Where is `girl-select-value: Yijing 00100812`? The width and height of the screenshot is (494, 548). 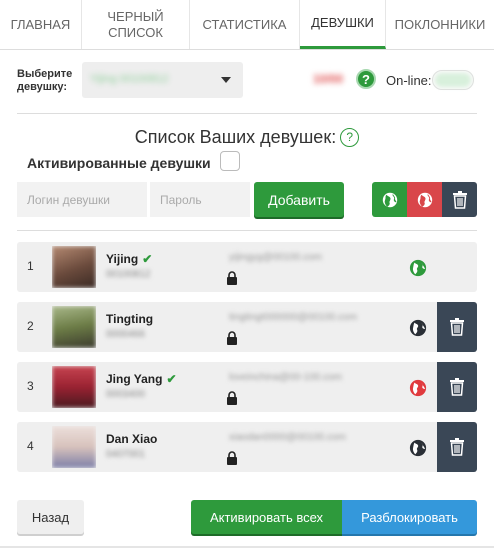
girl-select-value: Yijing 00100812 is located at coordinates (129, 79).